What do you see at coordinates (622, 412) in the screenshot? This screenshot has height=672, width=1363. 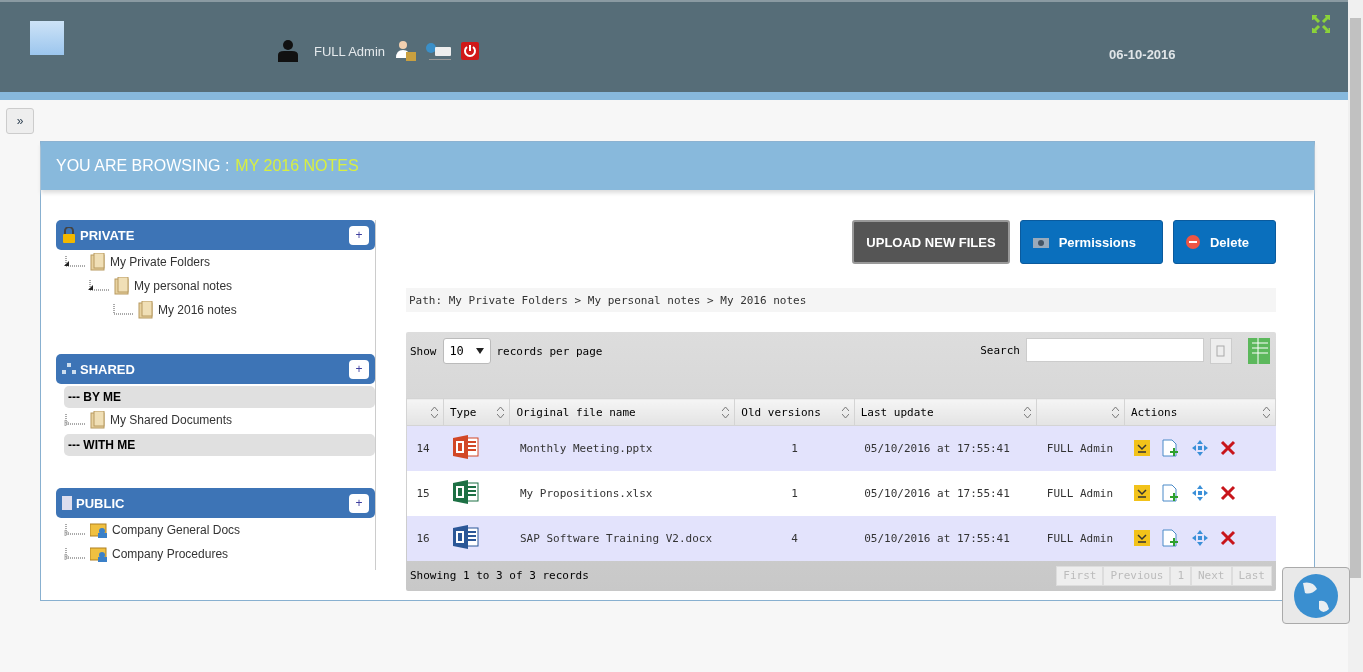 I see `column-header: Original file name` at bounding box center [622, 412].